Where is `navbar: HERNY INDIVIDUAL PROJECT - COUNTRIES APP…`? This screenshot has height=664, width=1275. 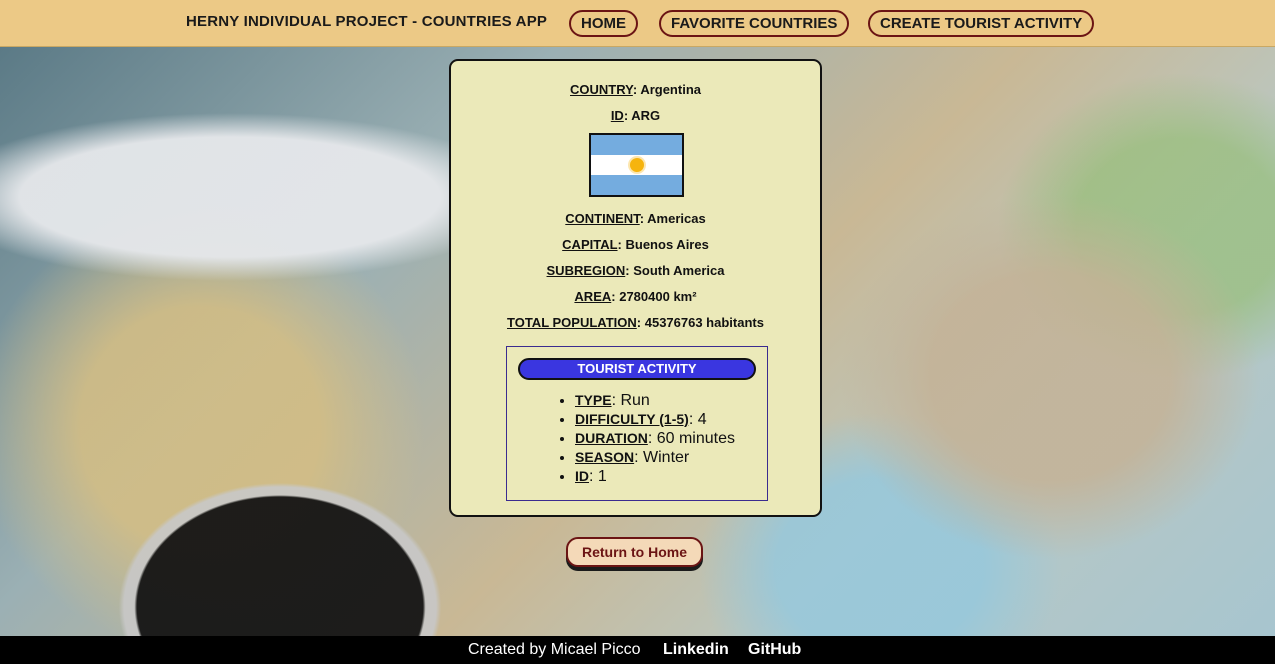
navbar: HERNY INDIVIDUAL PROJECT - COUNTRIES APP… is located at coordinates (637, 23).